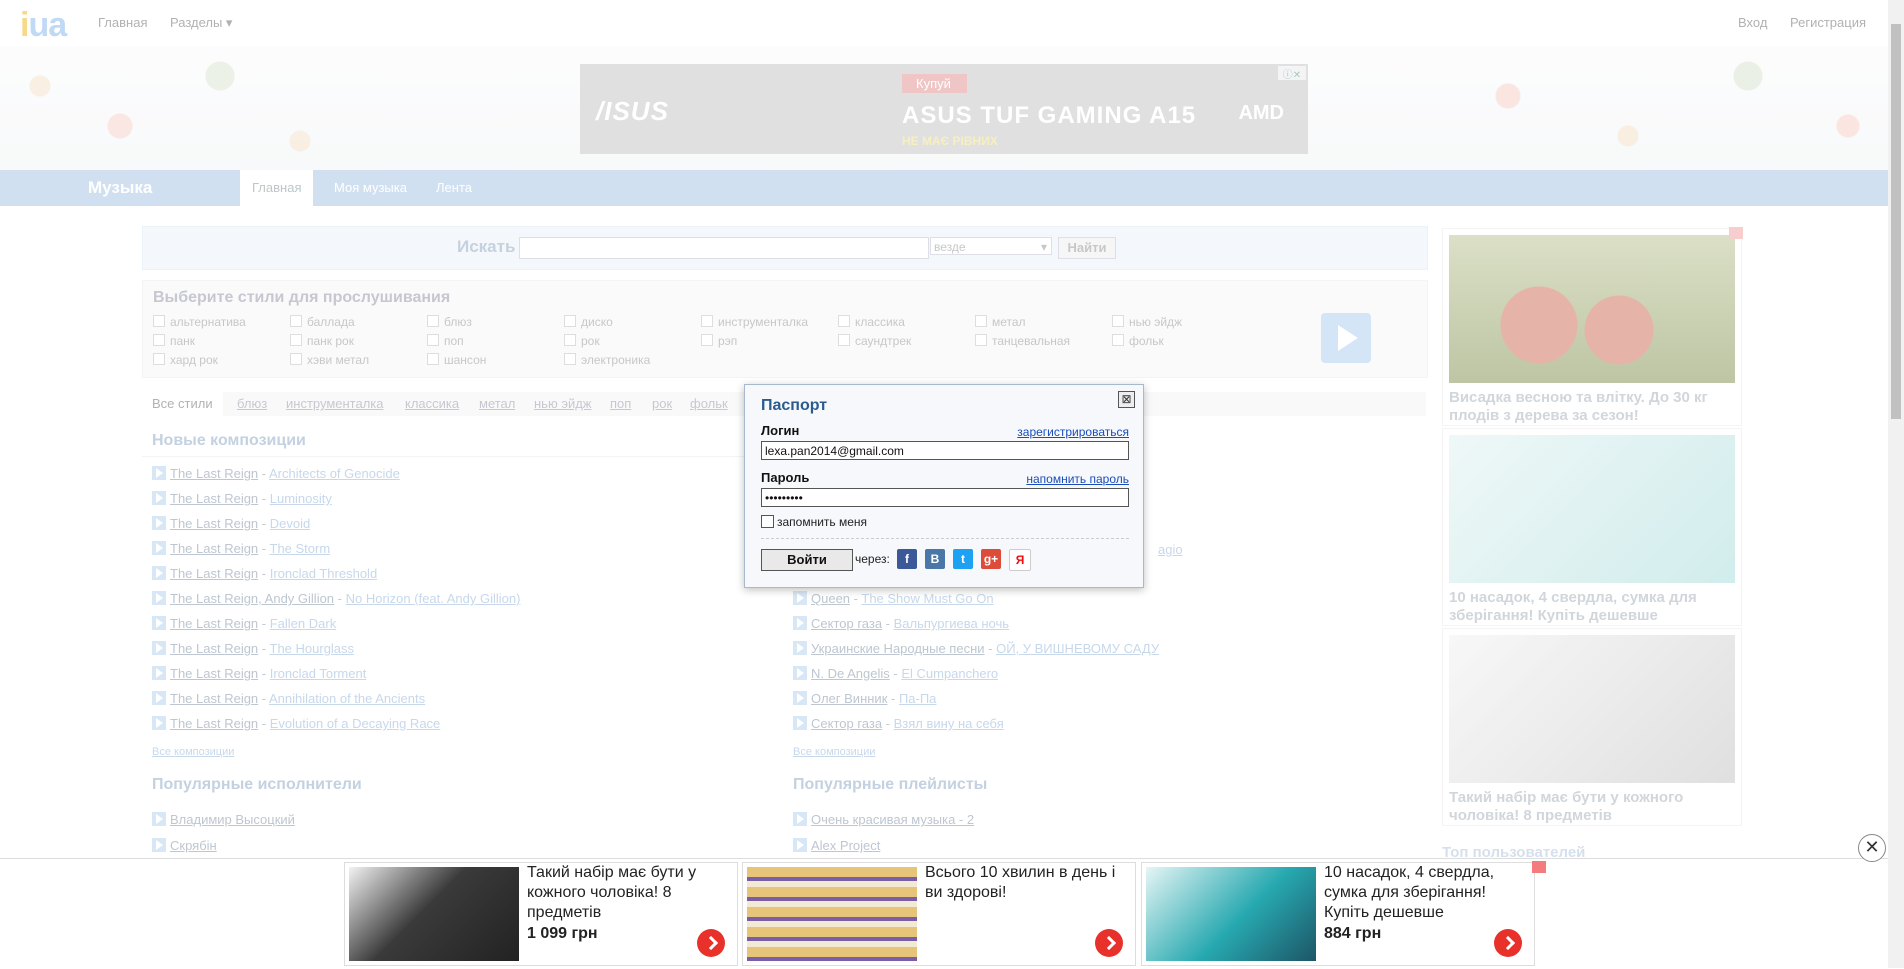 This screenshot has width=1904, height=969. Describe the element at coordinates (807, 560) in the screenshot. I see `login-button: Войти` at that location.